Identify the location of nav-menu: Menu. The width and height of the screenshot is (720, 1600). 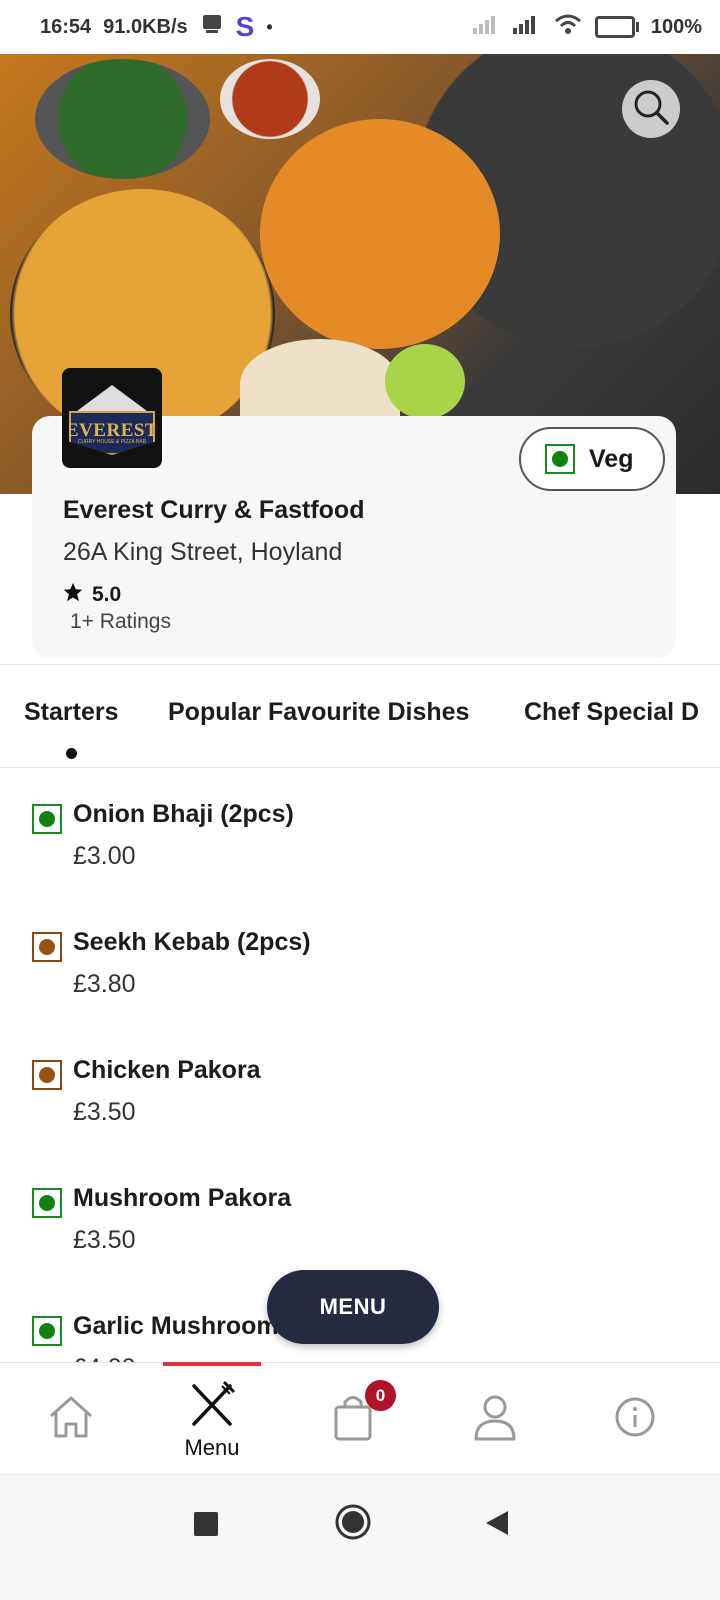
(212, 1419).